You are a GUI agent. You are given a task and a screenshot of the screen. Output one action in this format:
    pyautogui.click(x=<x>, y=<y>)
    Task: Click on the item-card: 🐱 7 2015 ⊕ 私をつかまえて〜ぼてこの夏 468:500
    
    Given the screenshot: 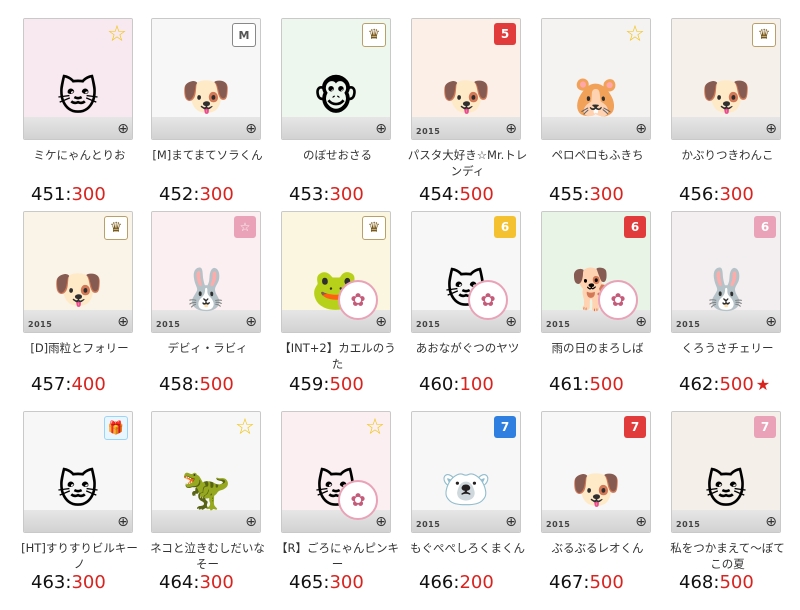 What is the action you would take?
    pyautogui.click(x=730, y=502)
    